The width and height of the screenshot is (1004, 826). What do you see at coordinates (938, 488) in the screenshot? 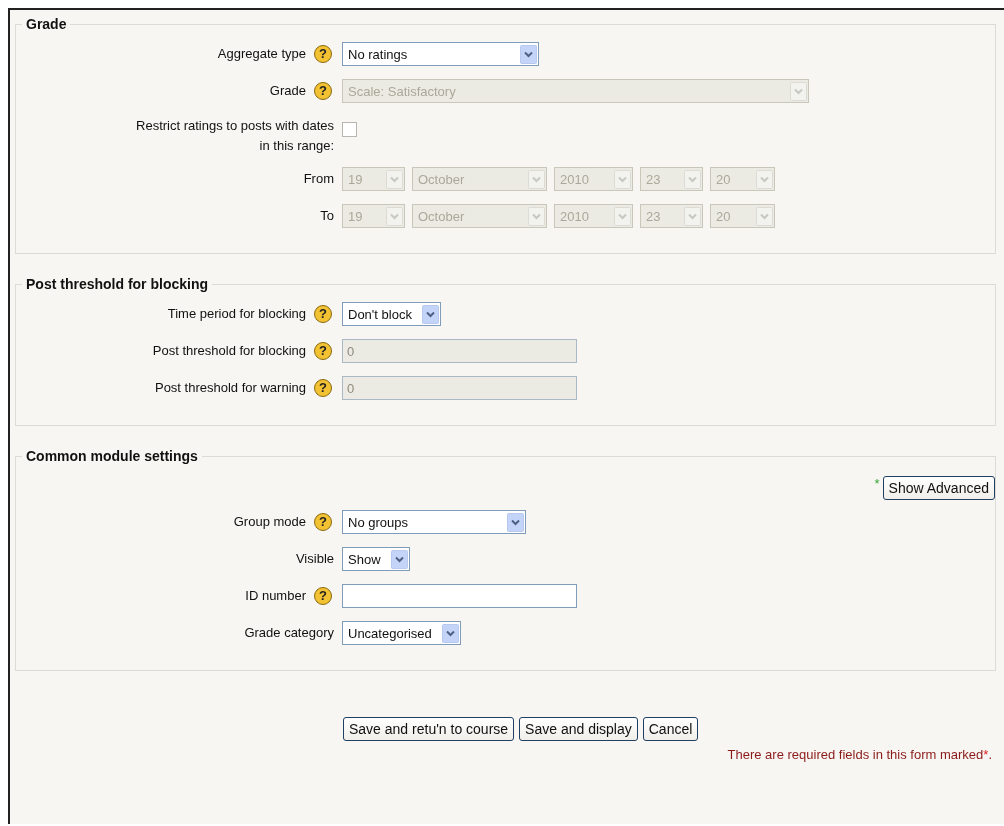
I see `show-advanced-button: Show Advanced` at bounding box center [938, 488].